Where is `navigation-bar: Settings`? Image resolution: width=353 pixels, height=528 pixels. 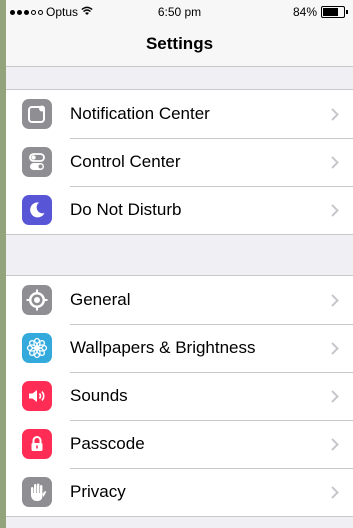 navigation-bar: Settings is located at coordinates (179, 44).